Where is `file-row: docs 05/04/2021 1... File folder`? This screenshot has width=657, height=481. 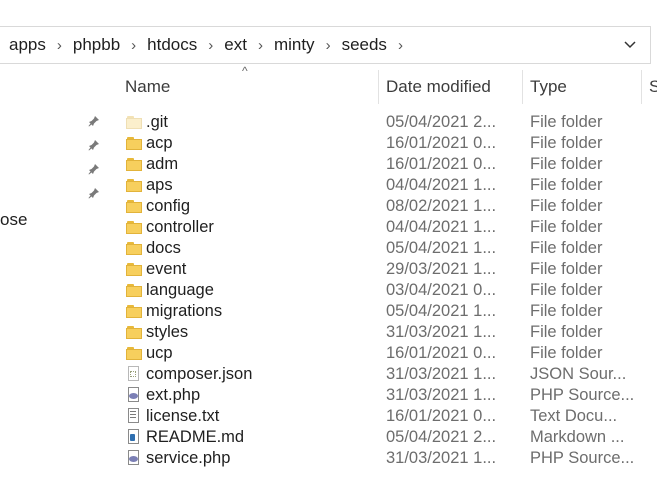
file-row: docs 05/04/2021 1... File folder is located at coordinates (383, 248).